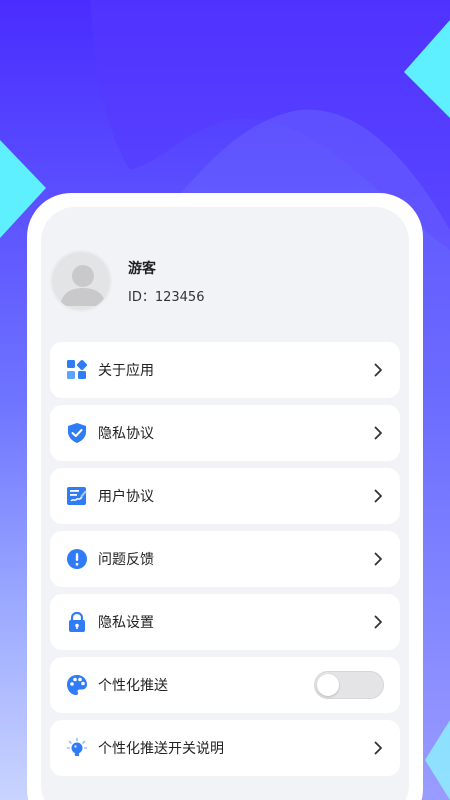 Image resolution: width=450 pixels, height=800 pixels. I want to click on lock-icon, so click(77, 622).